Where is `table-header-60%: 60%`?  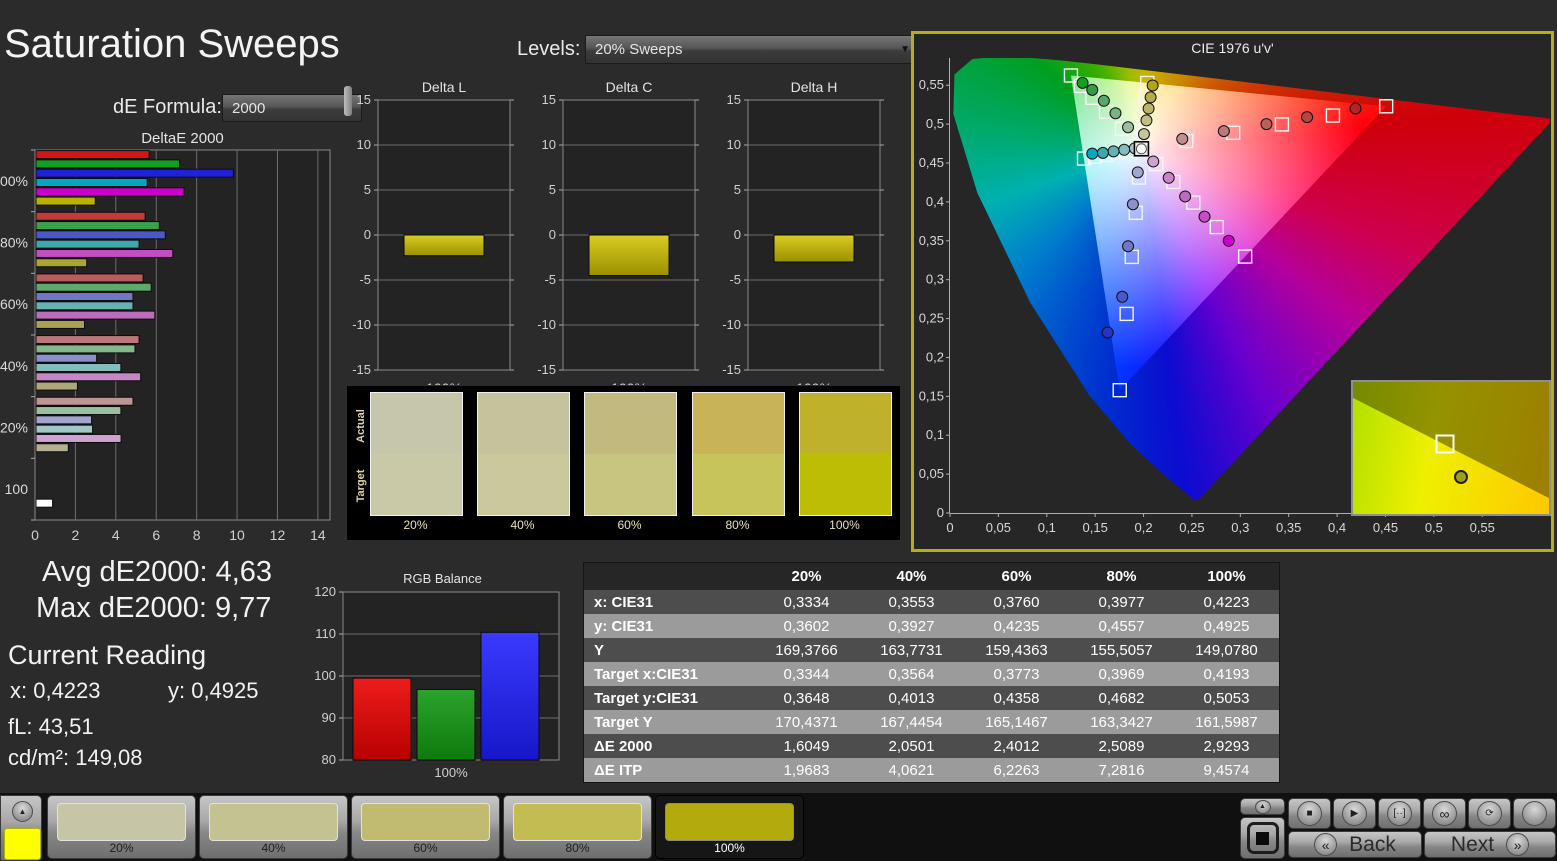 table-header-60%: 60% is located at coordinates (1016, 576).